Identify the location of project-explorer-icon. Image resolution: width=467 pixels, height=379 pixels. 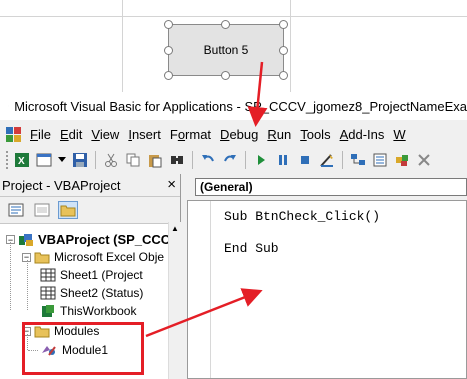
(358, 160).